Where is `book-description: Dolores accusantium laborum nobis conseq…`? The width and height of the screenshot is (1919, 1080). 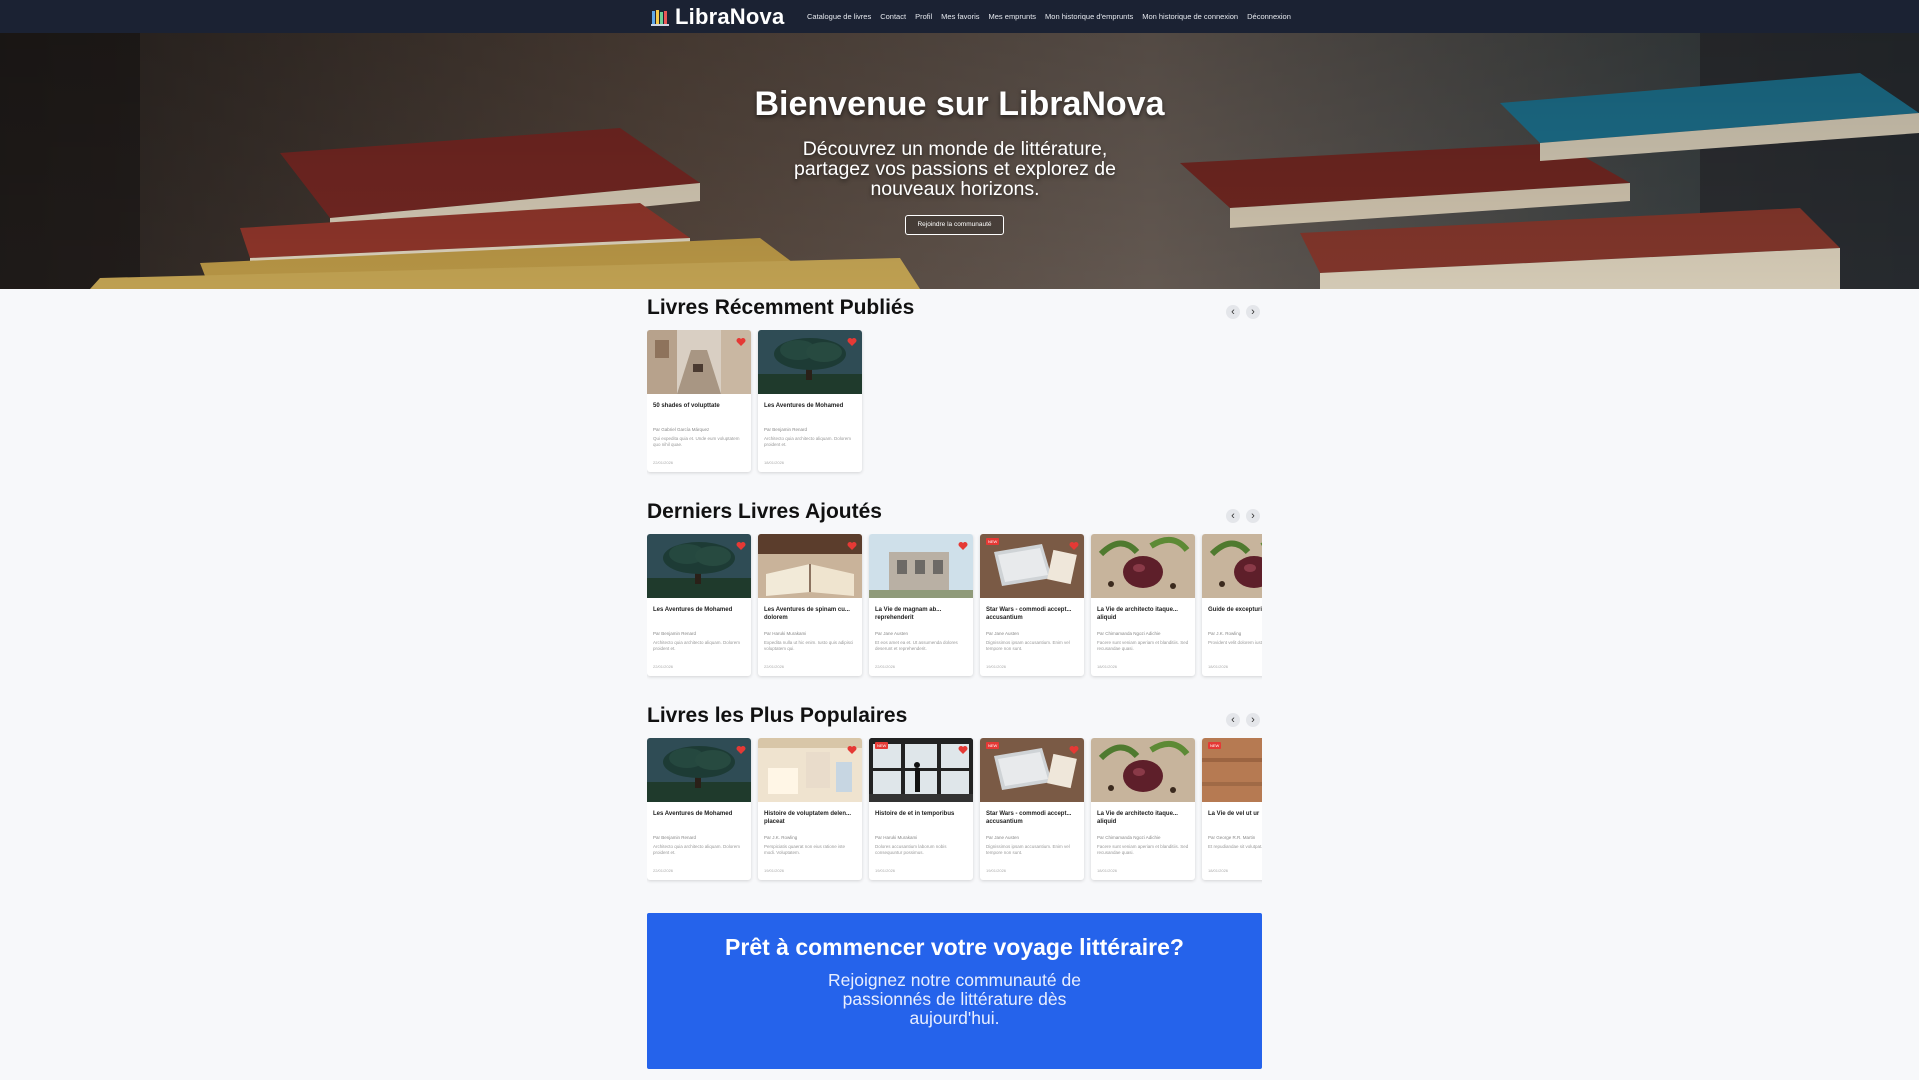
book-description: Dolores accusantium laborum nobis conseq… is located at coordinates (911, 849).